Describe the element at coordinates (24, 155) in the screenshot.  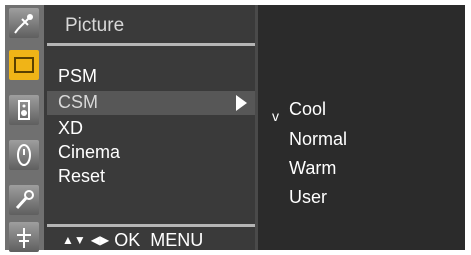
I see `clock-icon` at that location.